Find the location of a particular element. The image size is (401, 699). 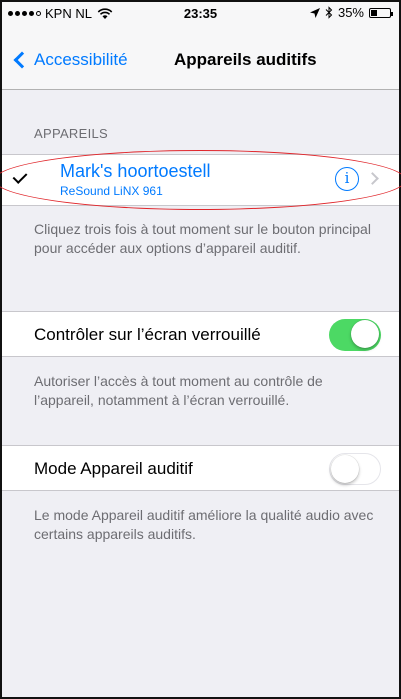

battery-icon is located at coordinates (381, 12).